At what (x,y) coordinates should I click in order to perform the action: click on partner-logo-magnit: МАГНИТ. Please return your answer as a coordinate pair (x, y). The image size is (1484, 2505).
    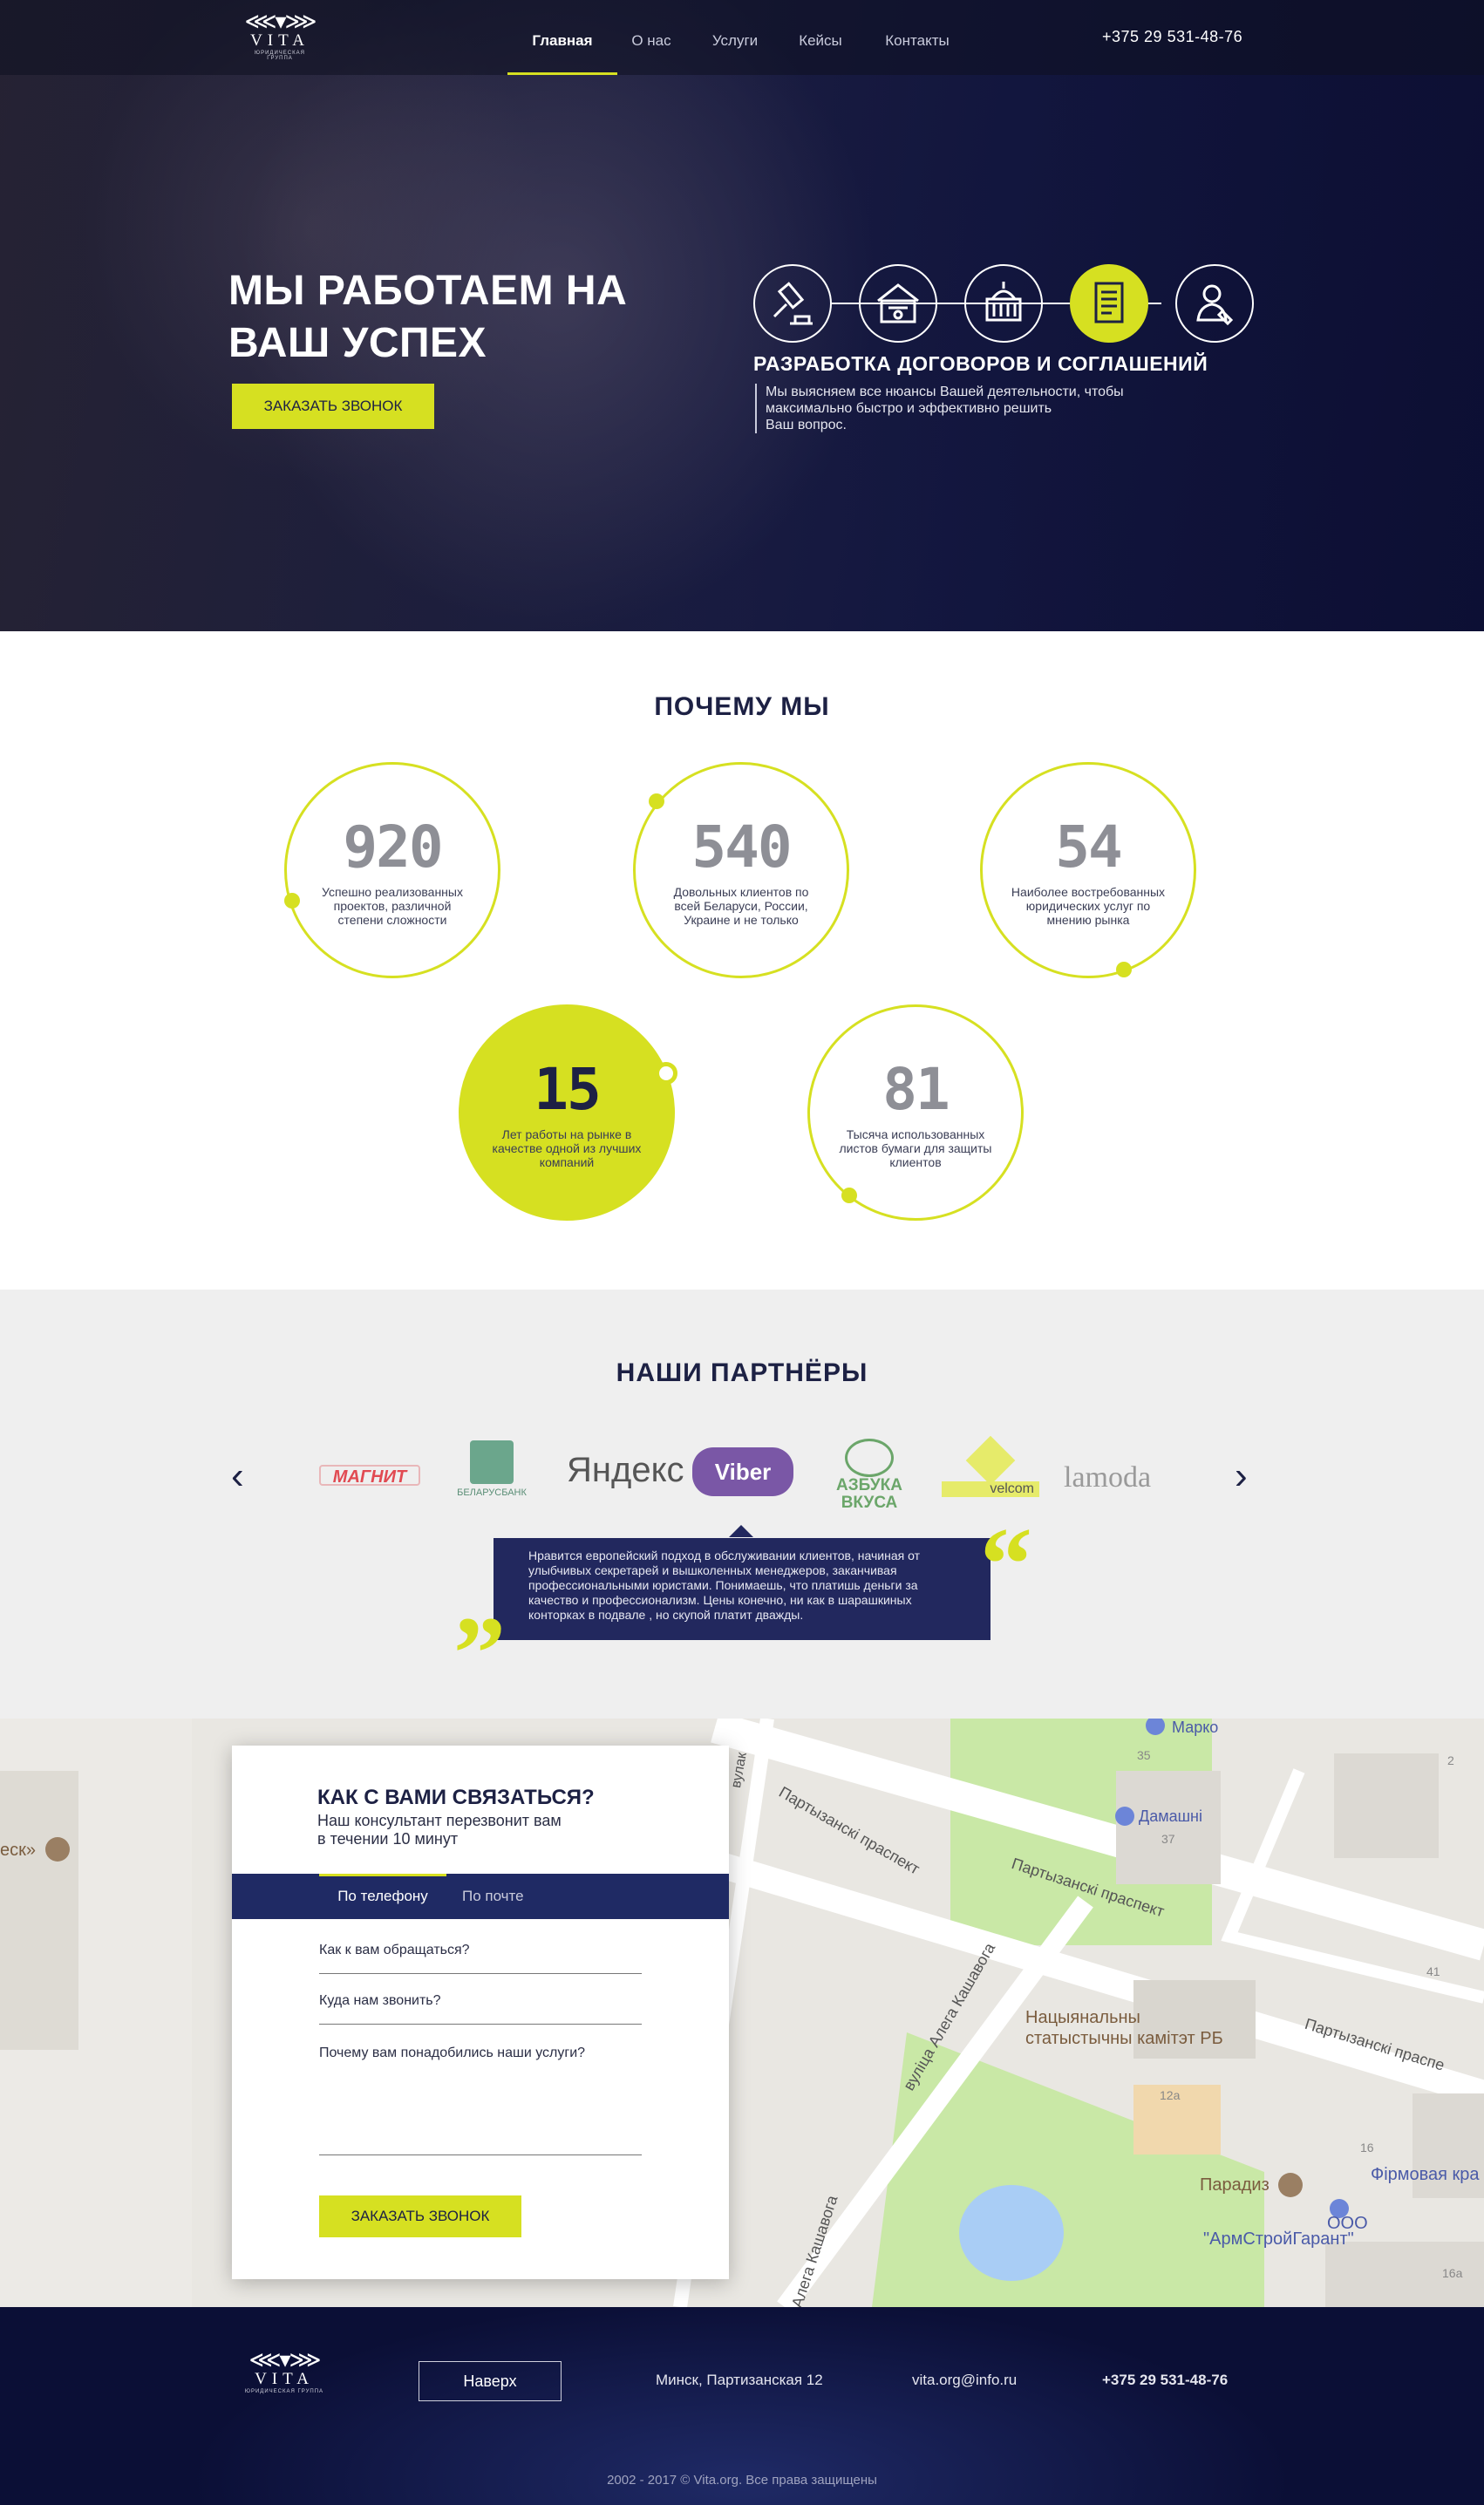
    Looking at the image, I should click on (369, 1476).